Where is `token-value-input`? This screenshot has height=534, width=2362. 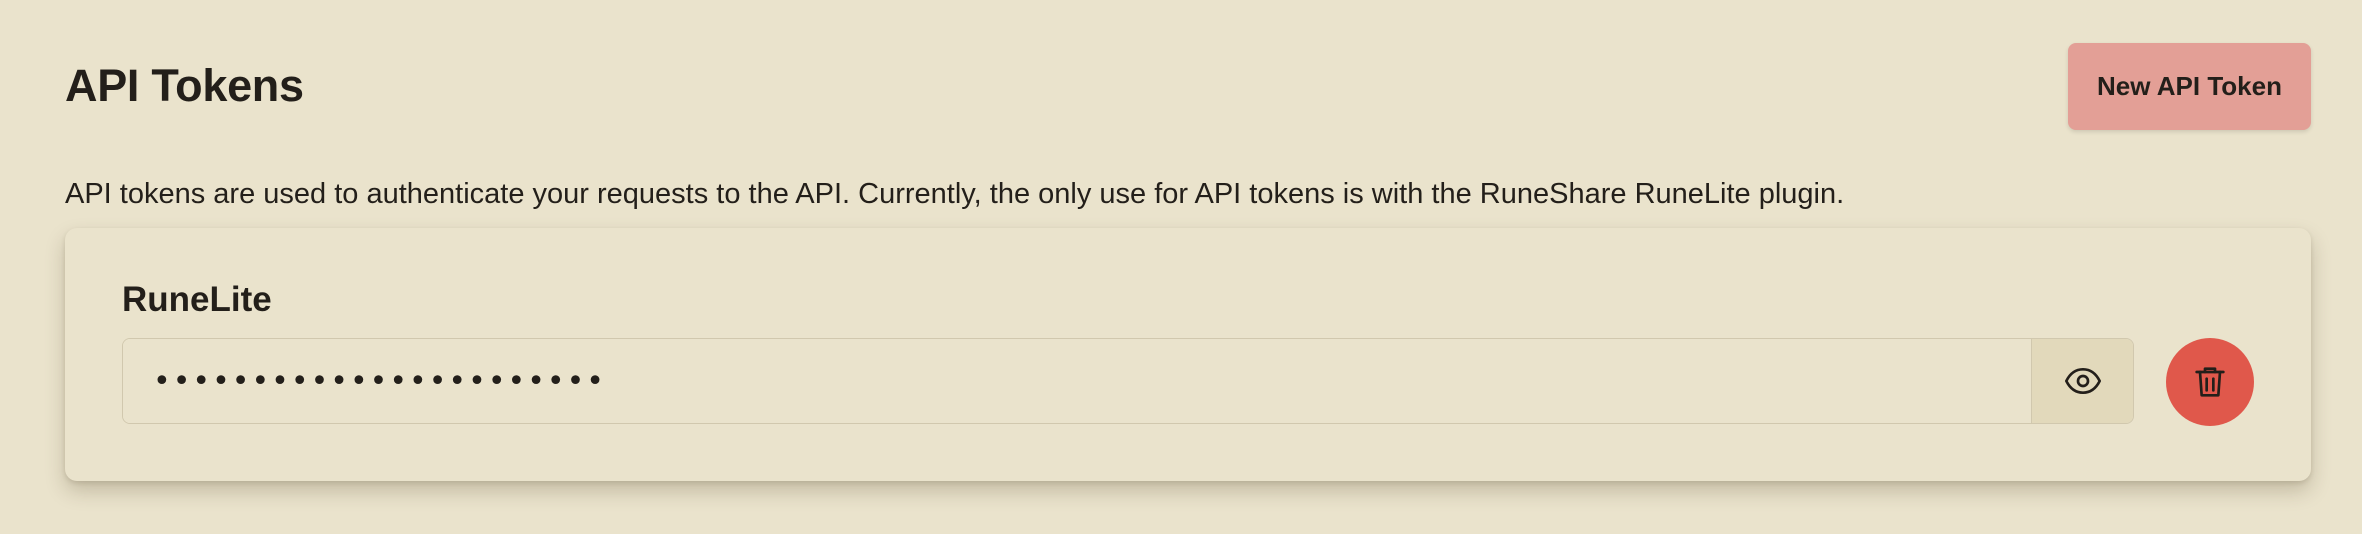 token-value-input is located at coordinates (1077, 381).